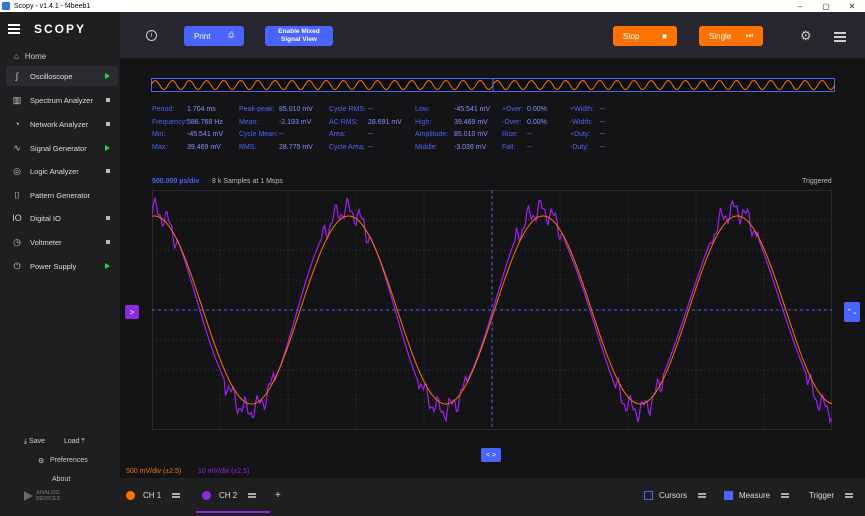 Image resolution: width=865 pixels, height=516 pixels. Describe the element at coordinates (510, 134) in the screenshot. I see `measure-label: Rise:` at that location.